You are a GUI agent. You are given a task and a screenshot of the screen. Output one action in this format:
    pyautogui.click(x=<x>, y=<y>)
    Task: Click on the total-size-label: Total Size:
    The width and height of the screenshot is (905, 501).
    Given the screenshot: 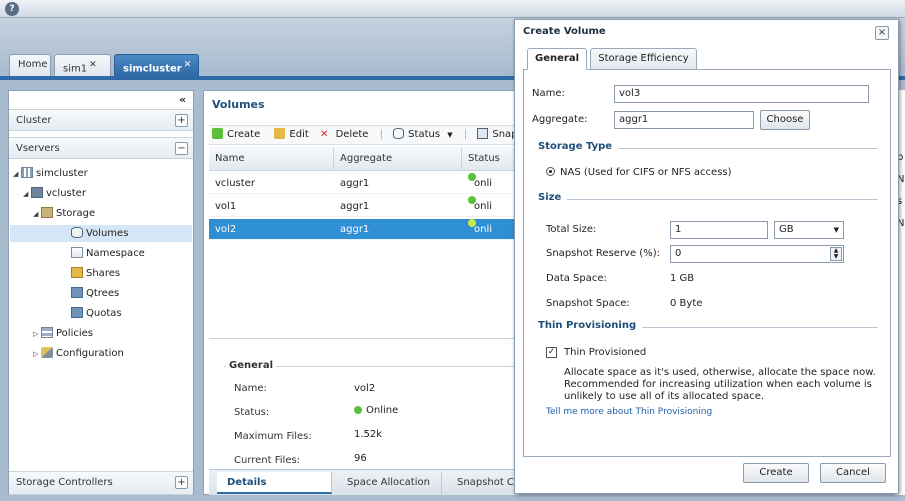 What is the action you would take?
    pyautogui.click(x=571, y=229)
    